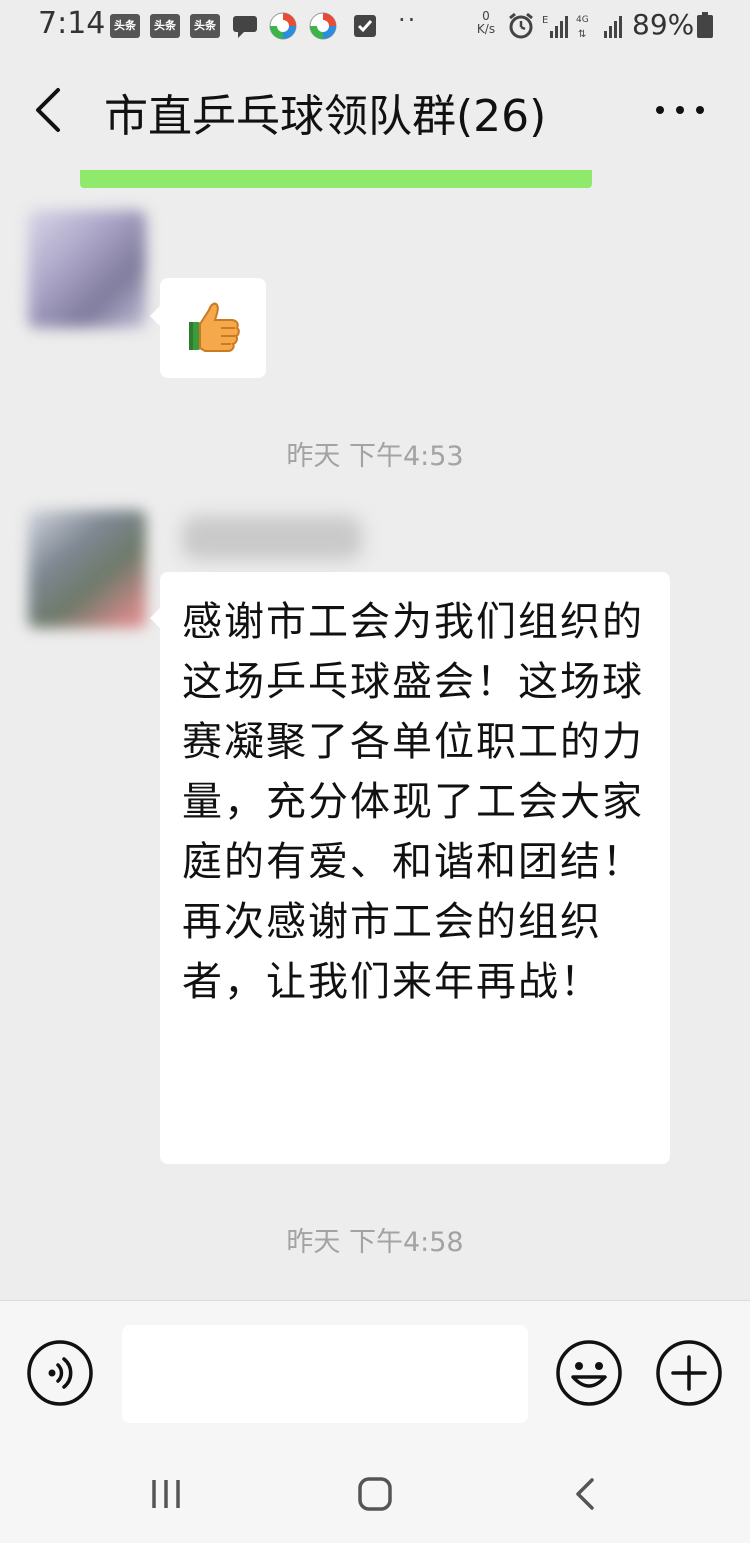 This screenshot has width=750, height=1543. What do you see at coordinates (521, 25) in the screenshot?
I see `alarm-icon` at bounding box center [521, 25].